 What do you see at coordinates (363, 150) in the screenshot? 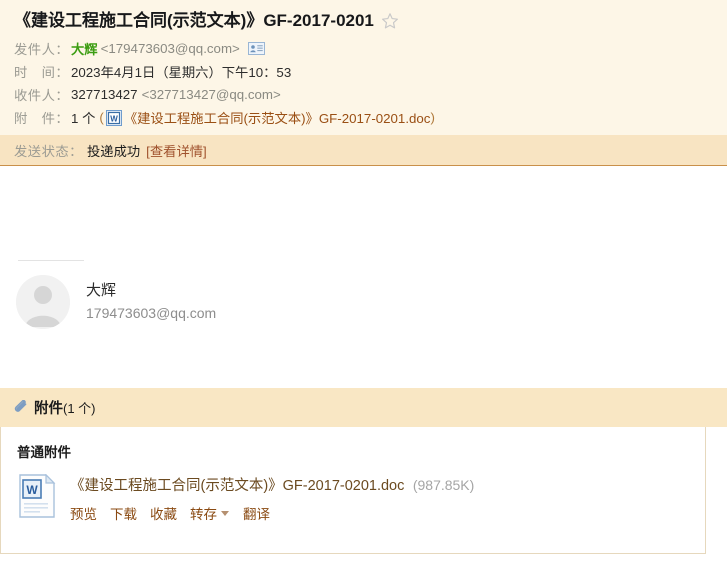
I see `send-status-bar: 发送状态： 投递成功 [查看详情]` at bounding box center [363, 150].